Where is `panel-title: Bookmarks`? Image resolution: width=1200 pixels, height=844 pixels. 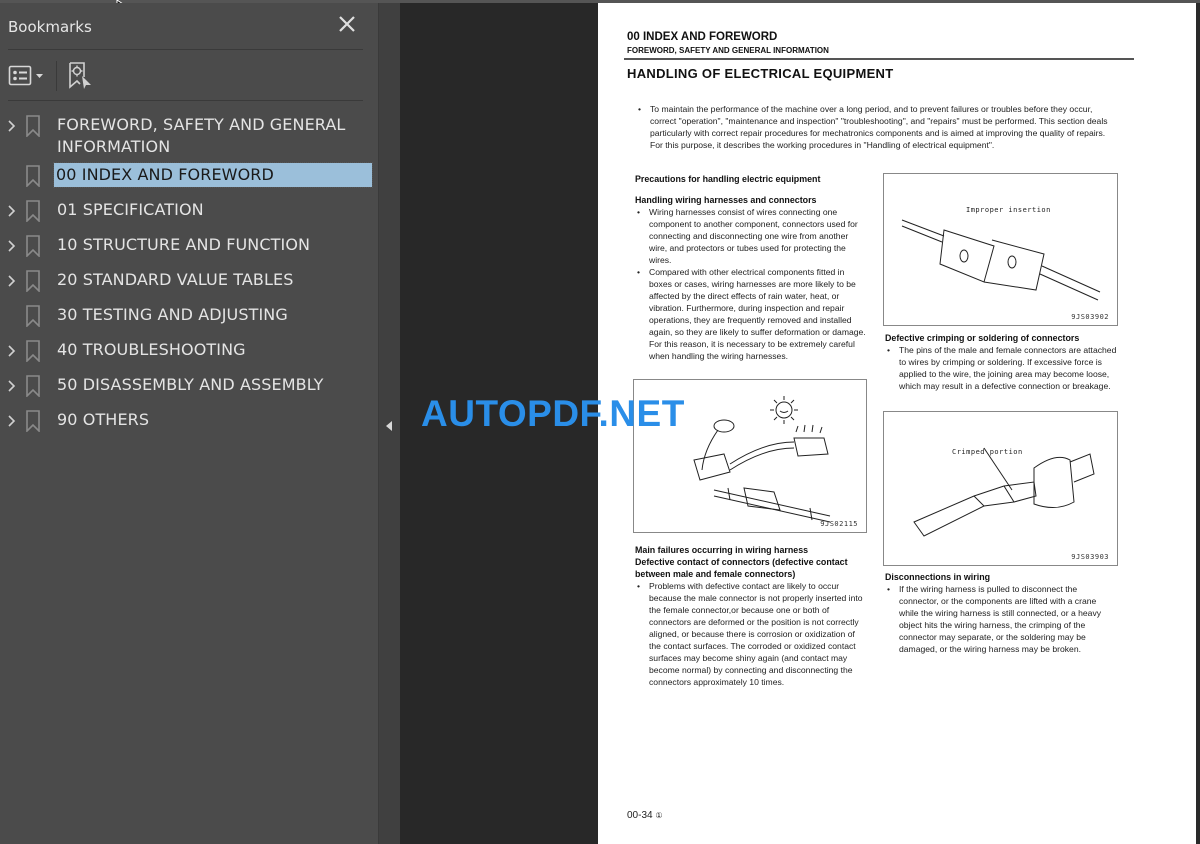
panel-title: Bookmarks is located at coordinates (50, 27).